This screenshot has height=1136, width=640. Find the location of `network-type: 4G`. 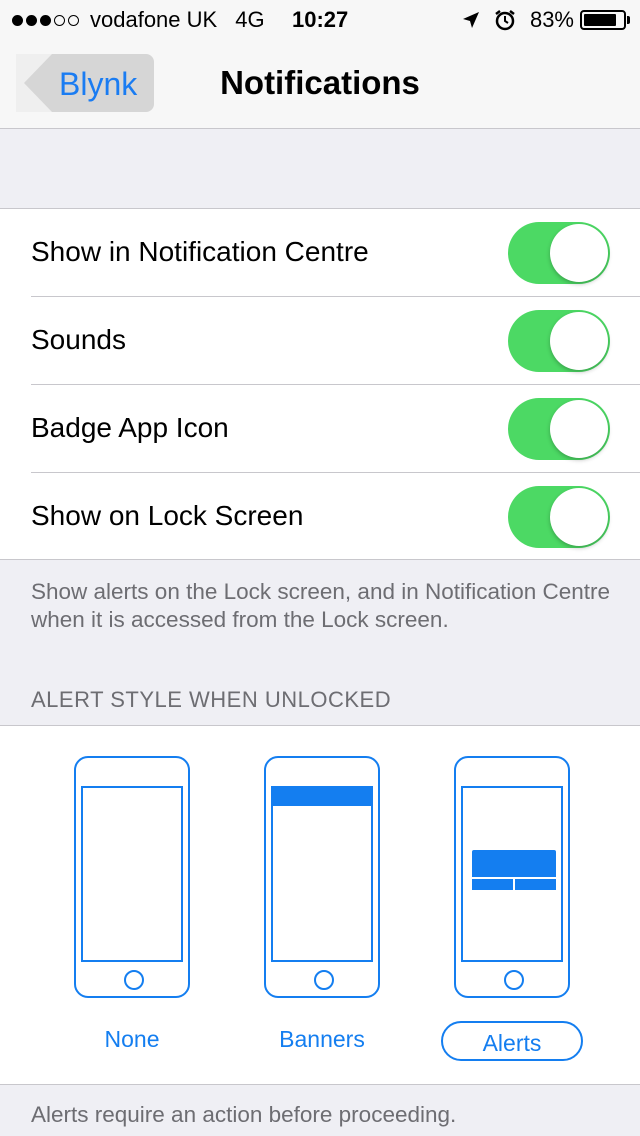

network-type: 4G is located at coordinates (250, 19).